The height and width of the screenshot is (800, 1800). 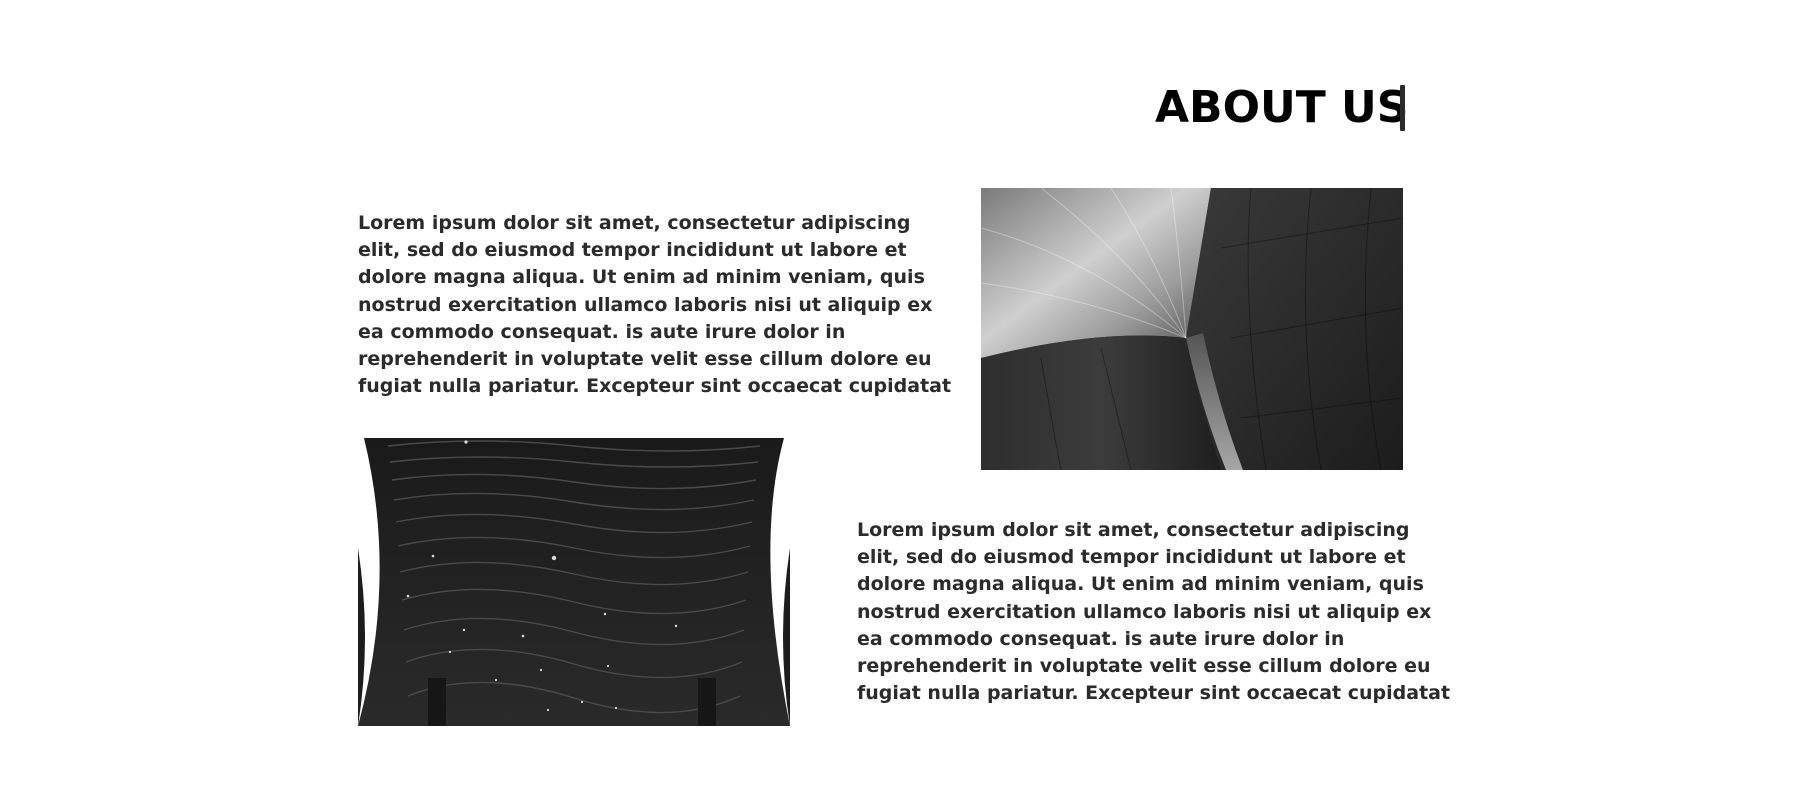 I want to click on heading-container: ABOUT US, so click(x=1281, y=108).